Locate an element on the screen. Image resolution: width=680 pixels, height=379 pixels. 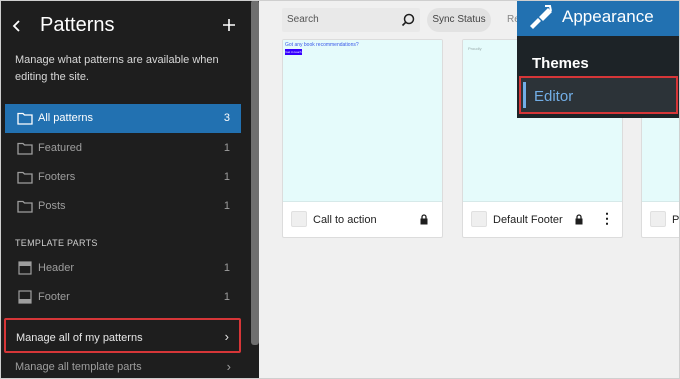
header-icon is located at coordinates (25, 268).